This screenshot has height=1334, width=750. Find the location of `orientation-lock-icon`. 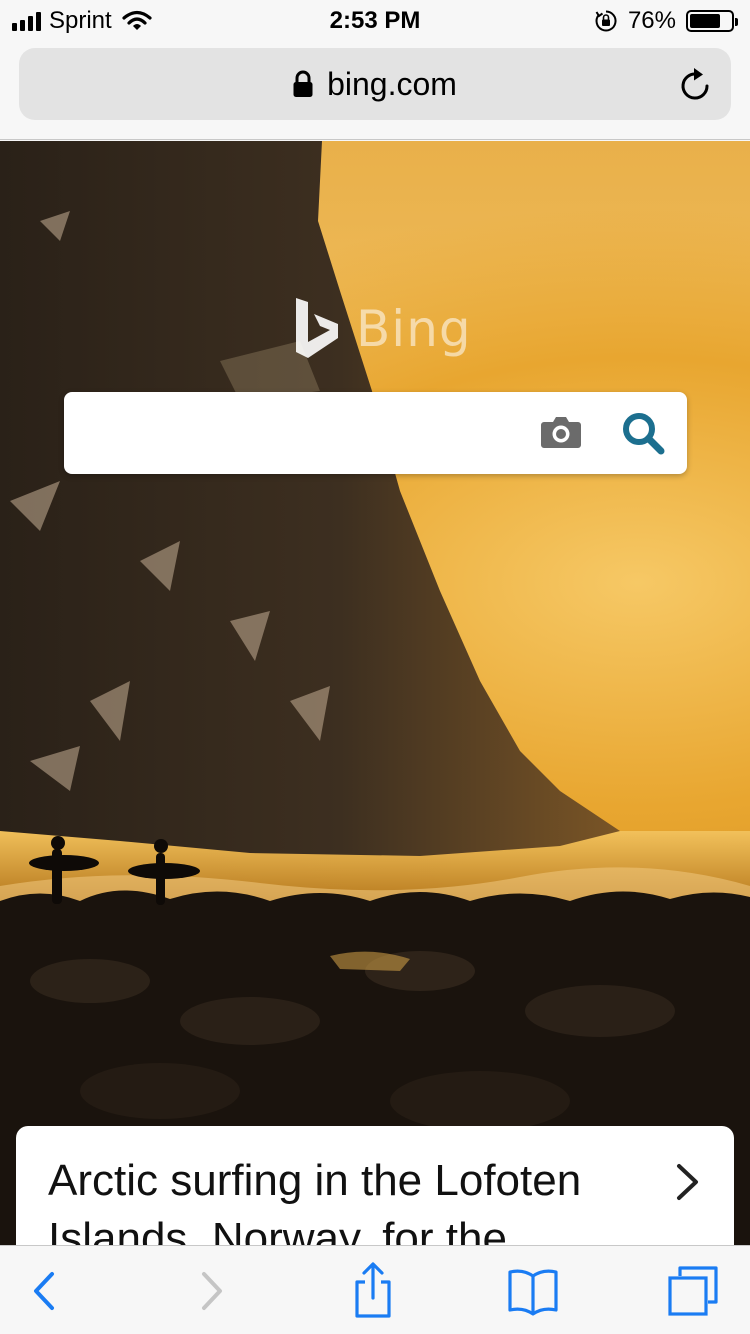

orientation-lock-icon is located at coordinates (606, 21).